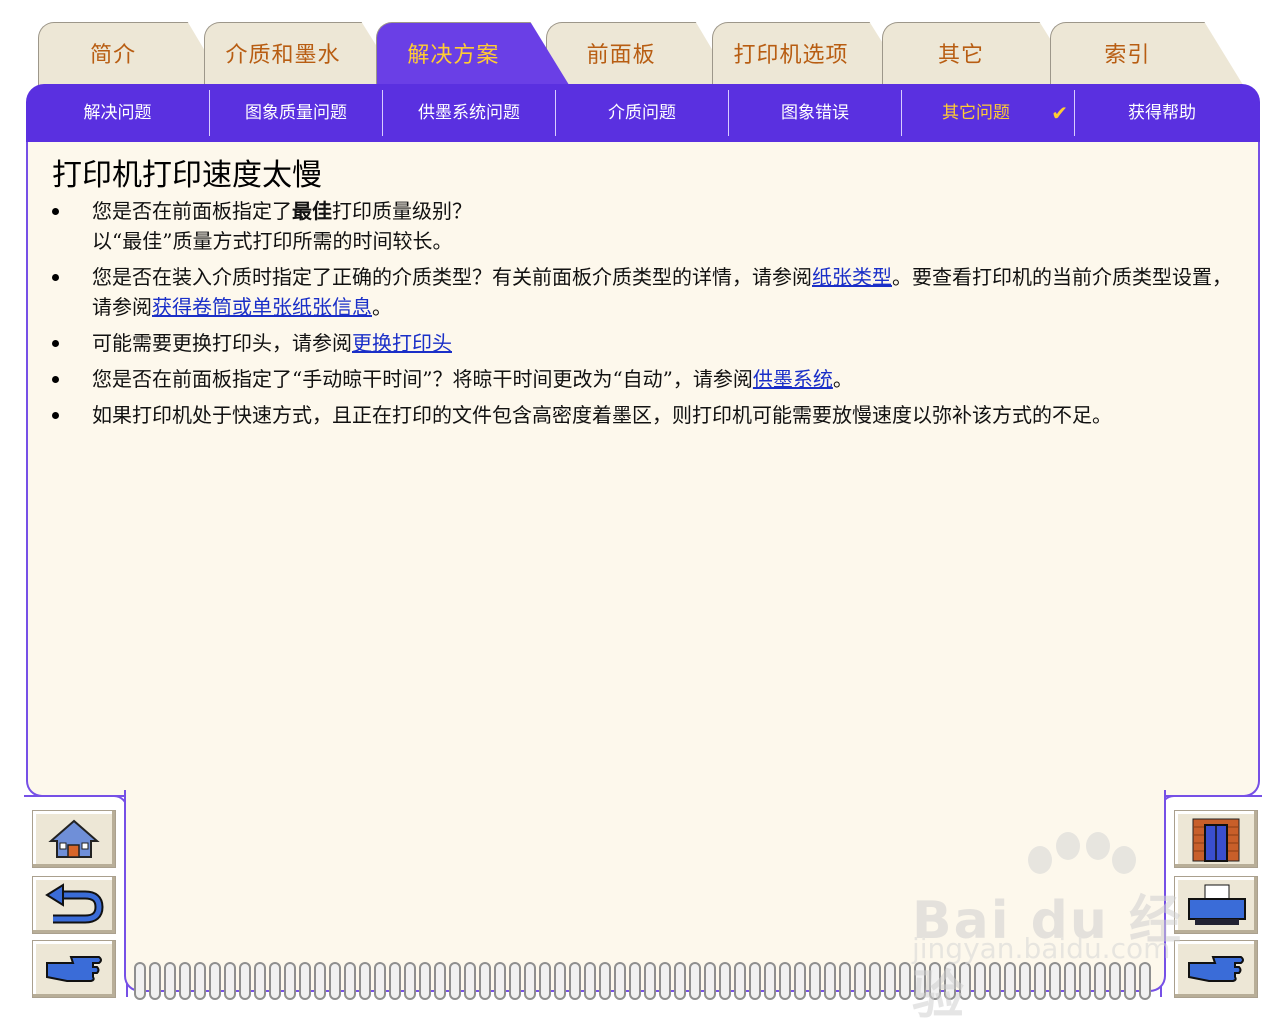 Image resolution: width=1280 pixels, height=1028 pixels. I want to click on text: 您是否在装入介质时指定了正确的介质类型？有关前面板介质类型的详情，请参阅, so click(452, 277).